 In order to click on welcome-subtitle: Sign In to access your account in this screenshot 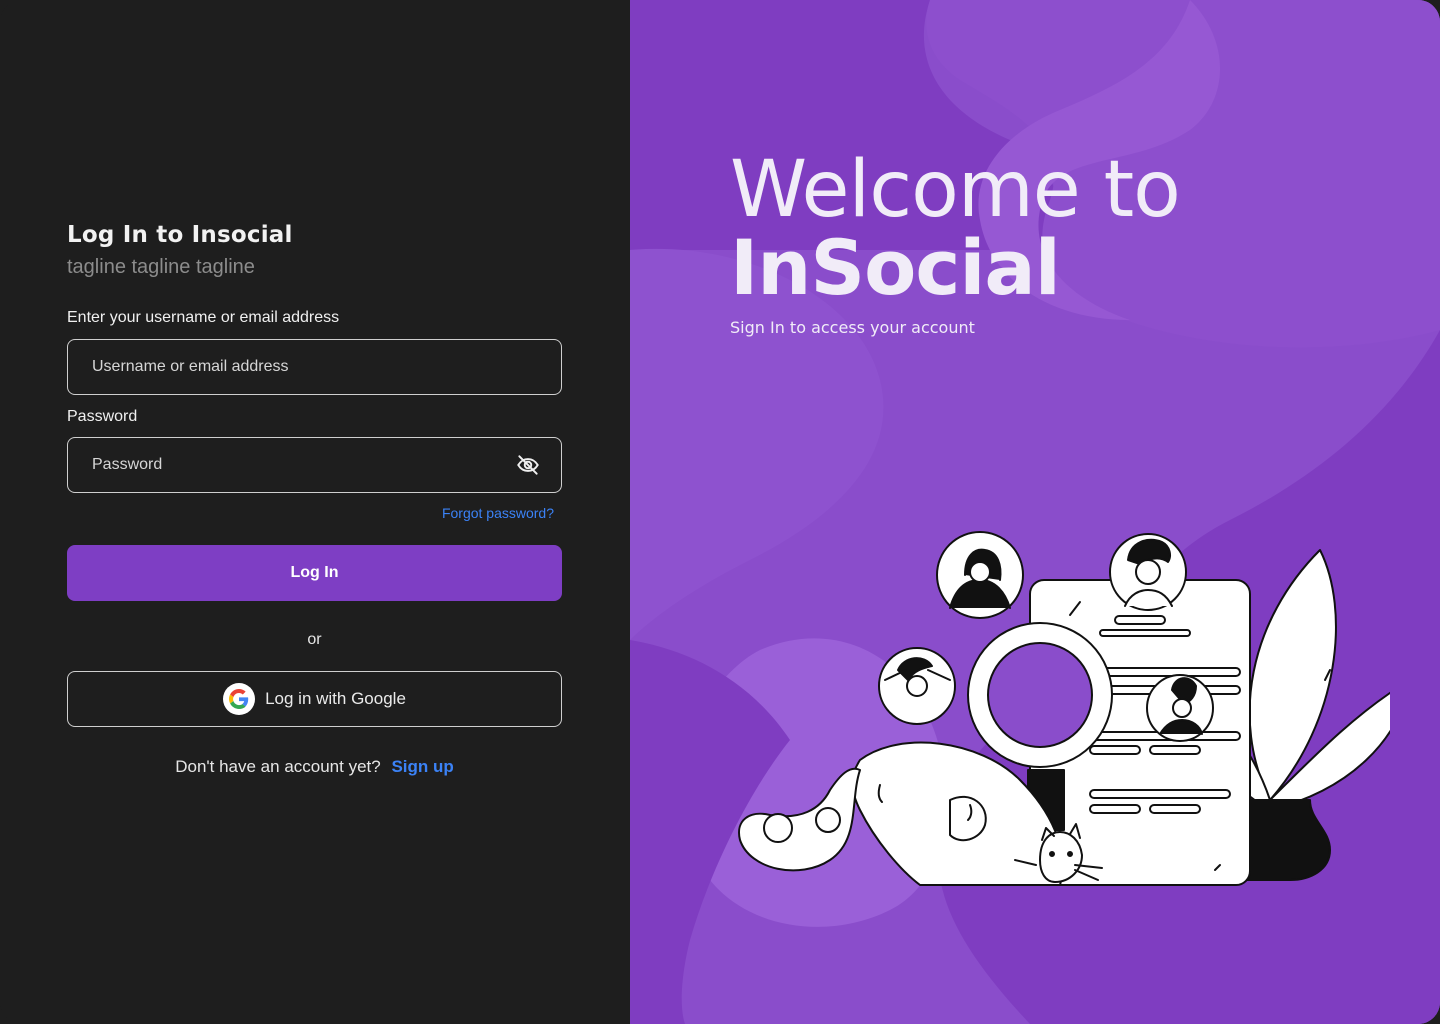, I will do `click(852, 327)`.